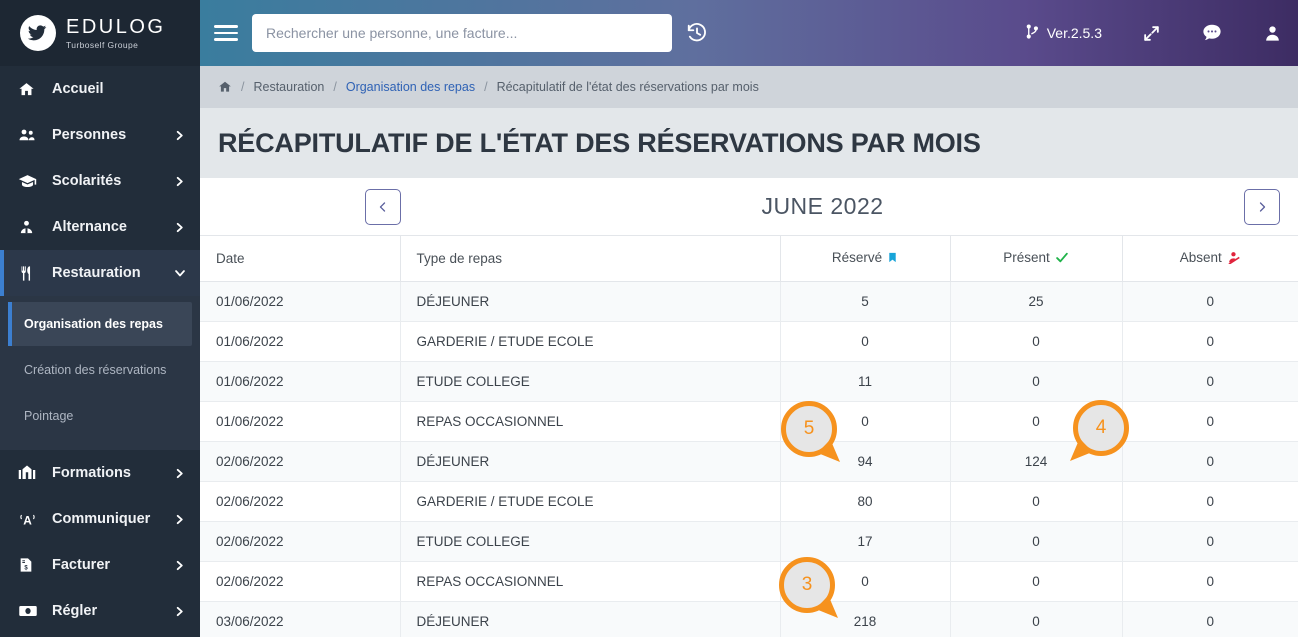 This screenshot has height=637, width=1298. I want to click on cell-reserve: 218, so click(865, 619).